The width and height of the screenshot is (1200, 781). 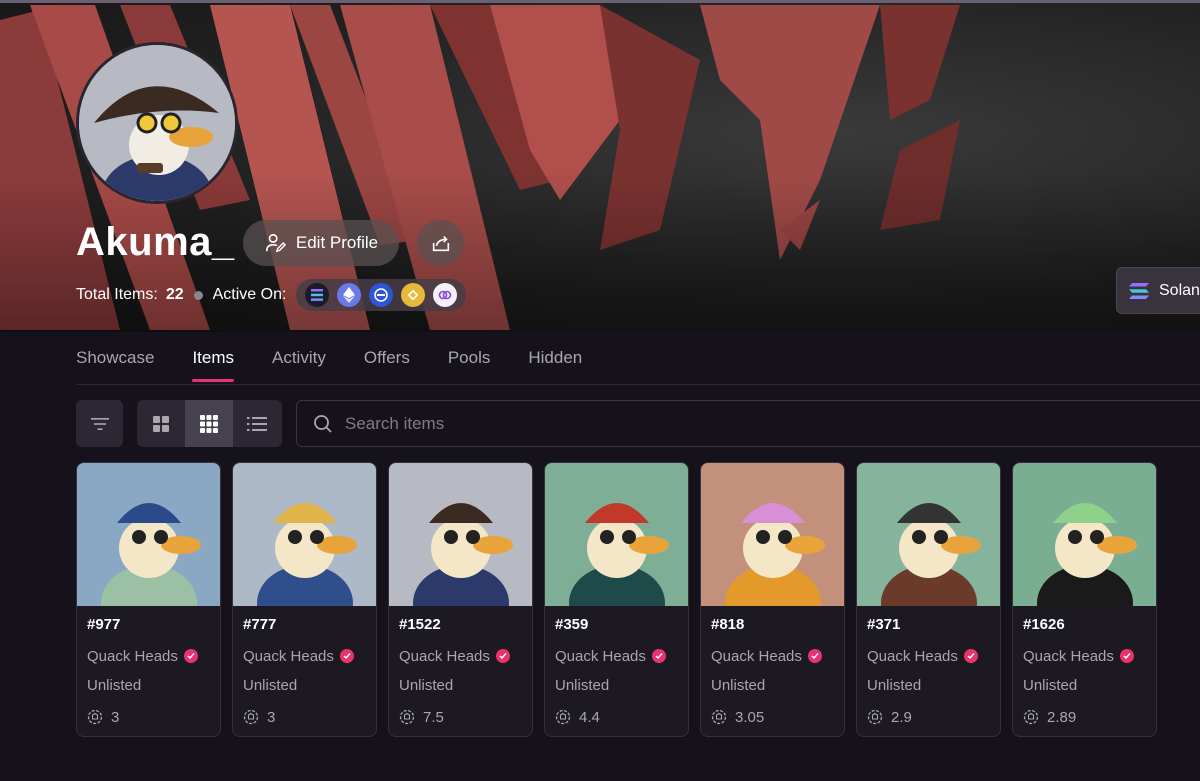 I want to click on total-items-count: 22, so click(x=174, y=294).